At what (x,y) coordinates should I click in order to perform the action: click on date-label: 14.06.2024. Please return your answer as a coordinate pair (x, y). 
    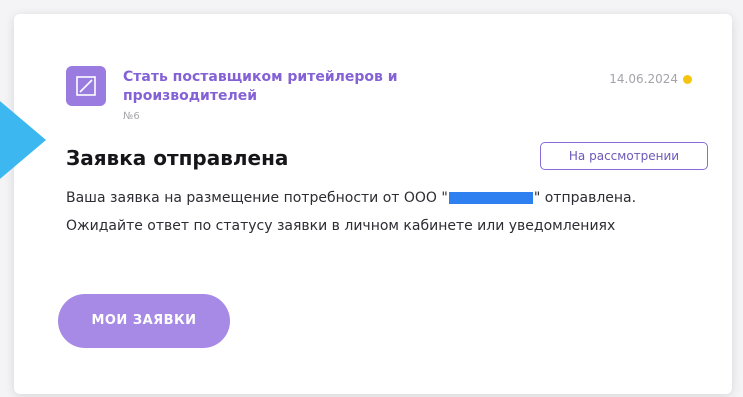
    Looking at the image, I should click on (643, 79).